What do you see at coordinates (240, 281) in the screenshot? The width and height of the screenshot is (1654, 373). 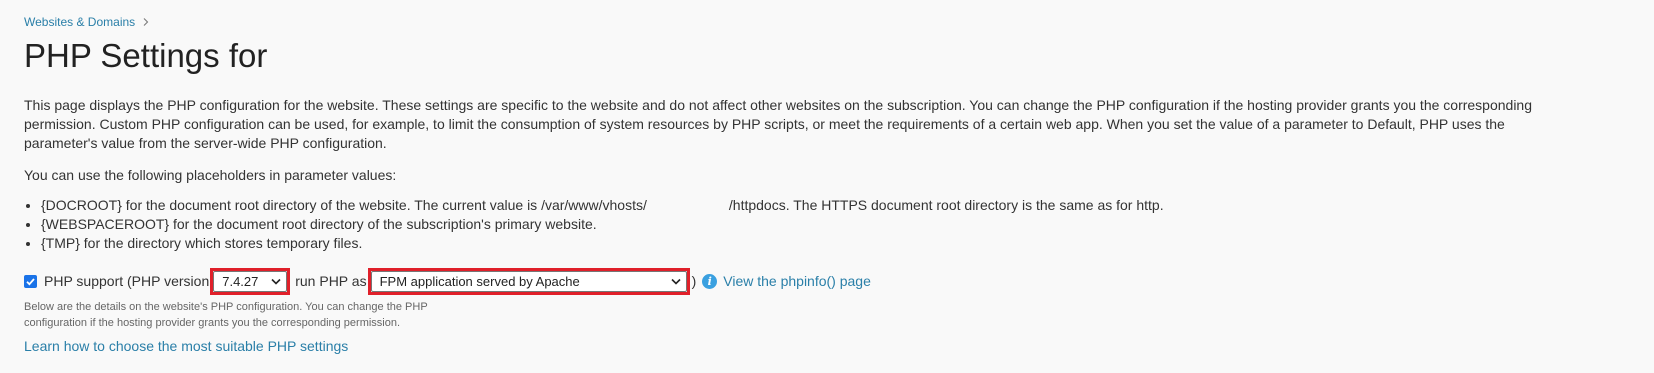 I see `php-version-value: 7.4.27` at bounding box center [240, 281].